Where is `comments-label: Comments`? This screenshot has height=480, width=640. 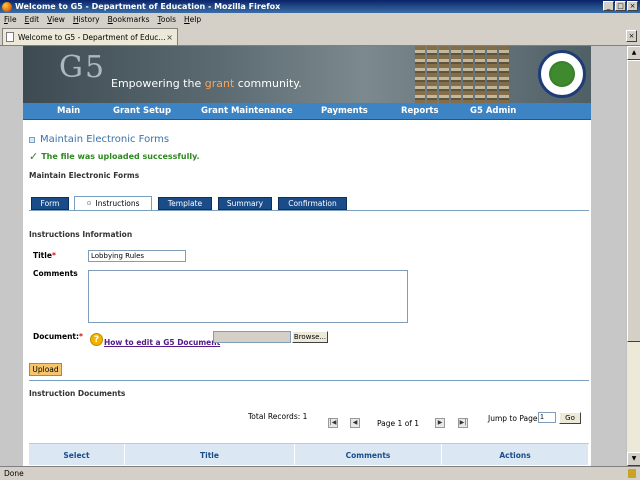
comments-label: Comments is located at coordinates (55, 273).